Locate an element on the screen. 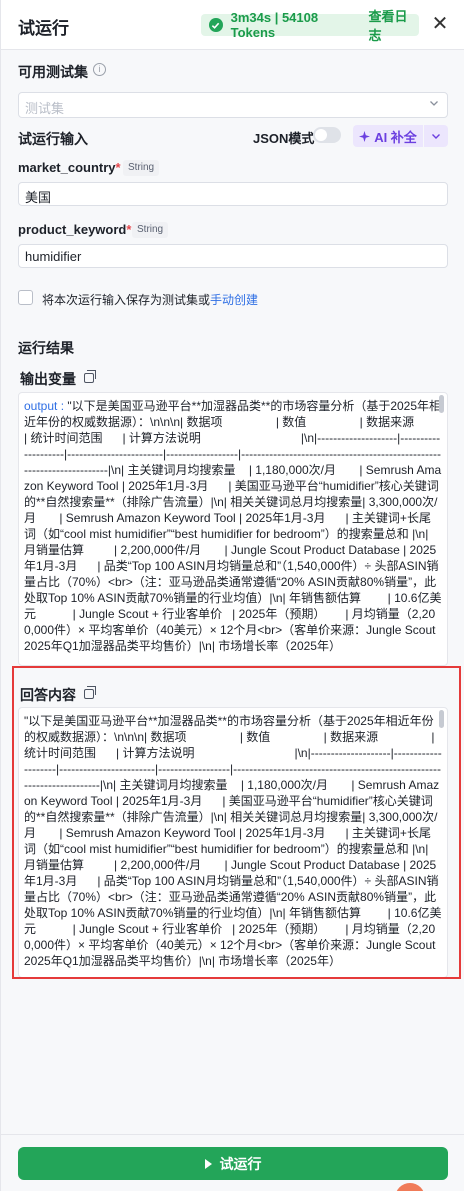 This screenshot has height=1191, width=464. close-icon: ✕ is located at coordinates (440, 24).